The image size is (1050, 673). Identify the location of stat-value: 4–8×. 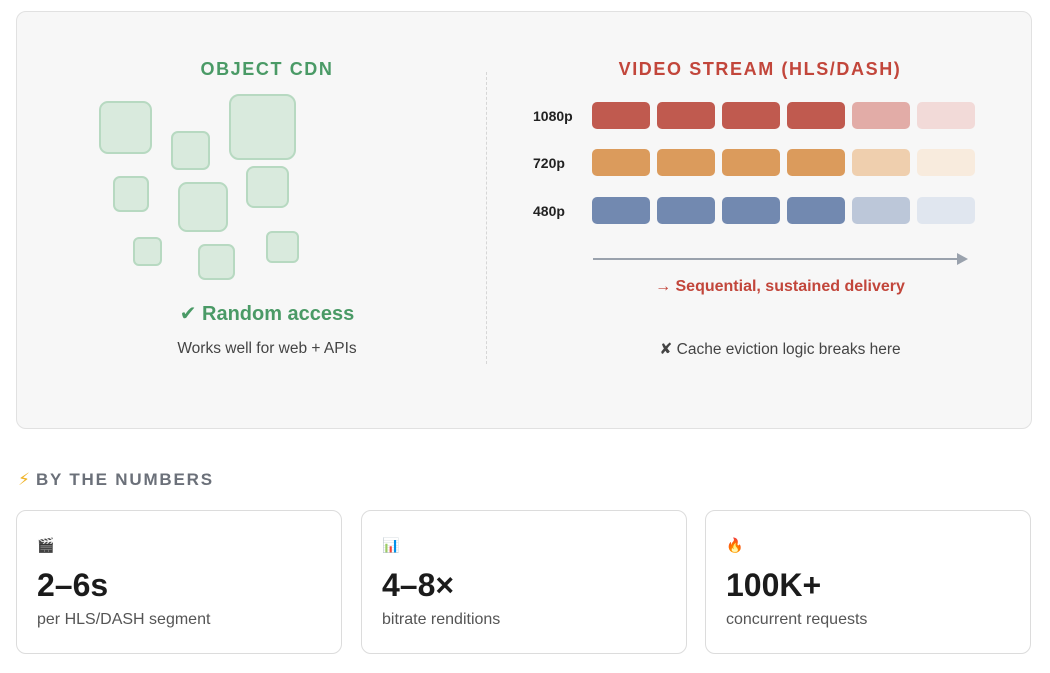
(418, 585).